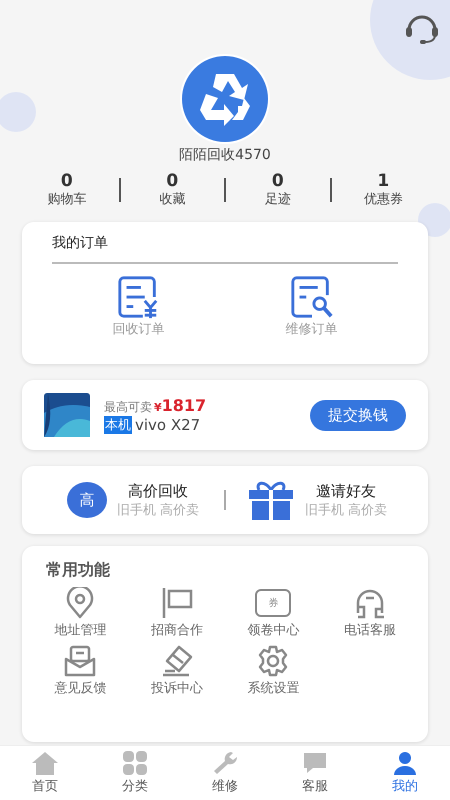 The image size is (450, 800). I want to click on user-icon, so click(405, 763).